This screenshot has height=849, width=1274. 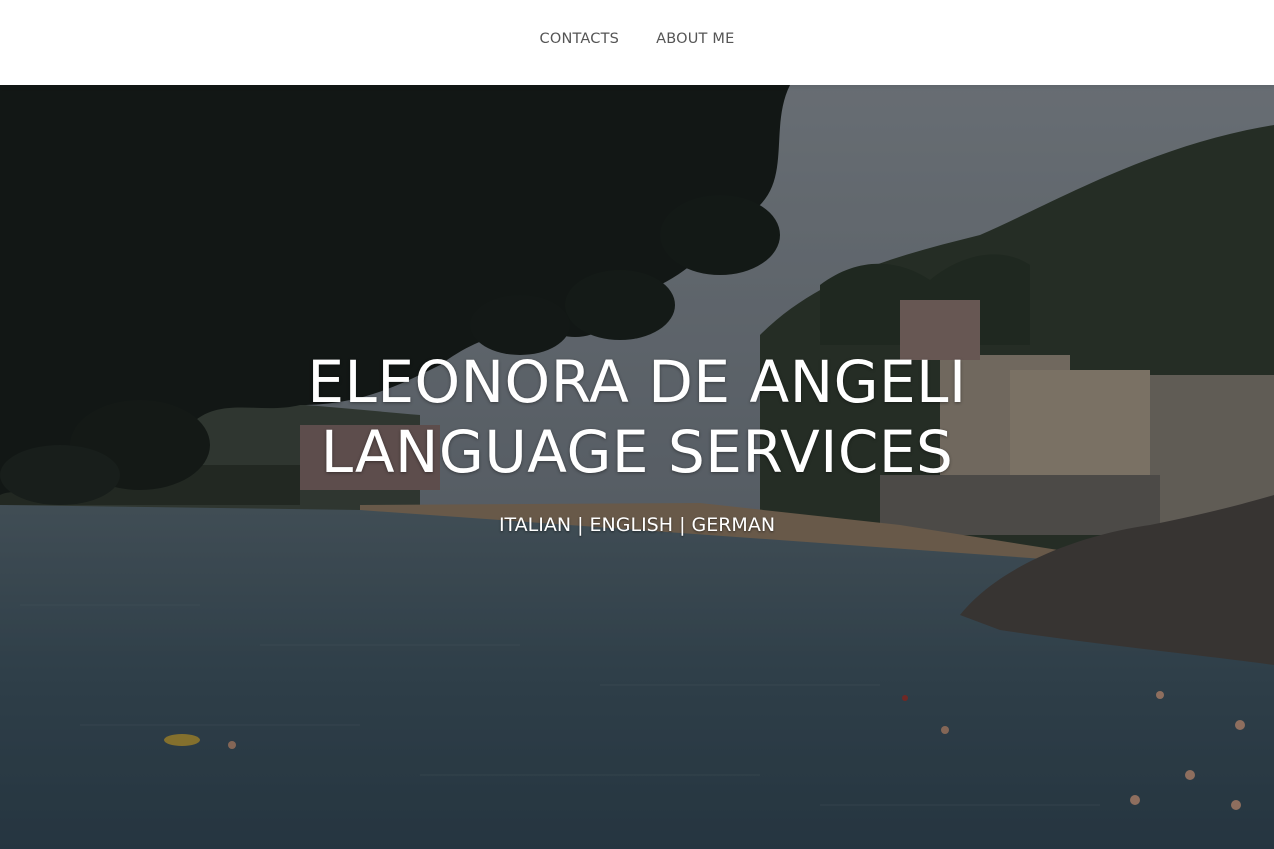 What do you see at coordinates (637, 525) in the screenshot?
I see `hero-subtitle: ITALIAN | ENGLISH | GERMAN` at bounding box center [637, 525].